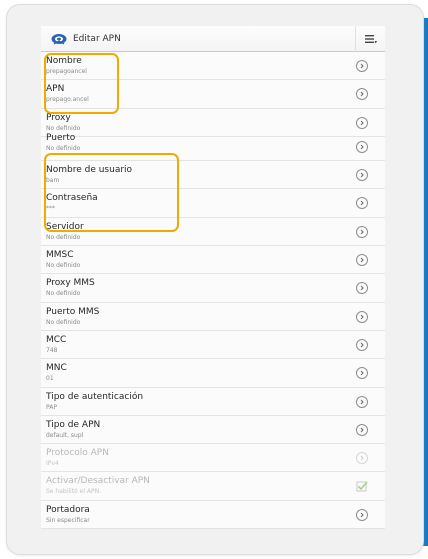  Describe the element at coordinates (213, 260) in the screenshot. I see `setting-mmsc: MMSC No definido` at that location.